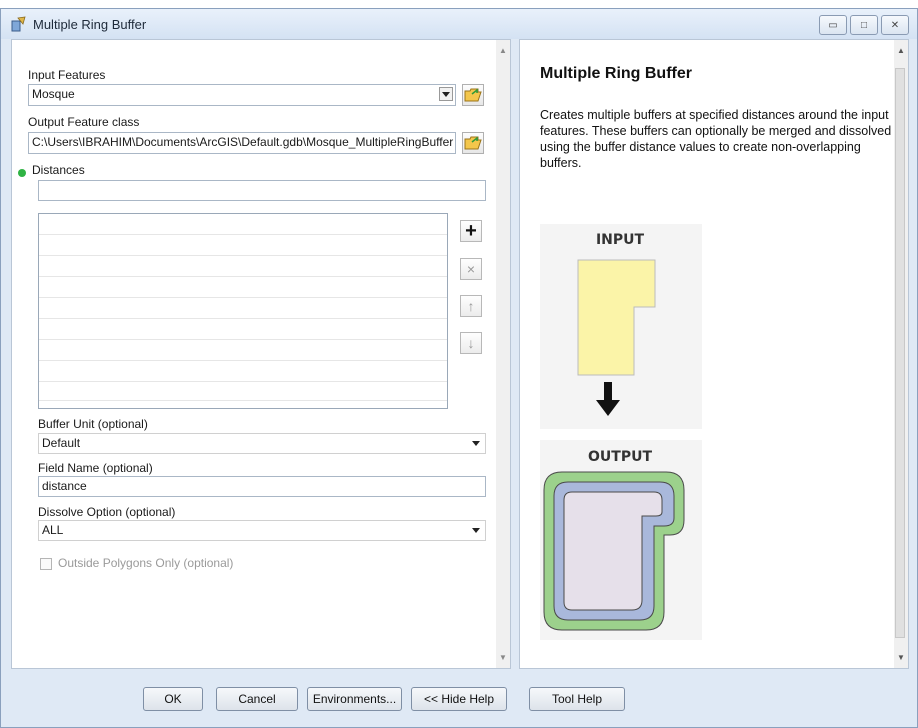 The width and height of the screenshot is (918, 728). Describe the element at coordinates (58, 170) in the screenshot. I see `distances-label: Distances` at that location.